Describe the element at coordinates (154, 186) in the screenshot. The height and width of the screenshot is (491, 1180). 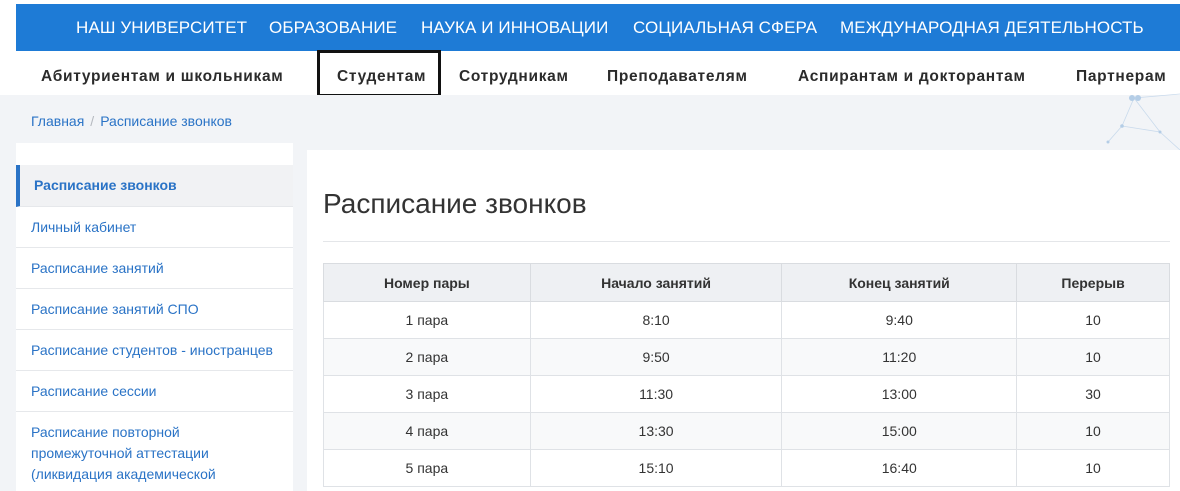
I see `sidebar-item-bell-schedule: Расписание звонков` at that location.